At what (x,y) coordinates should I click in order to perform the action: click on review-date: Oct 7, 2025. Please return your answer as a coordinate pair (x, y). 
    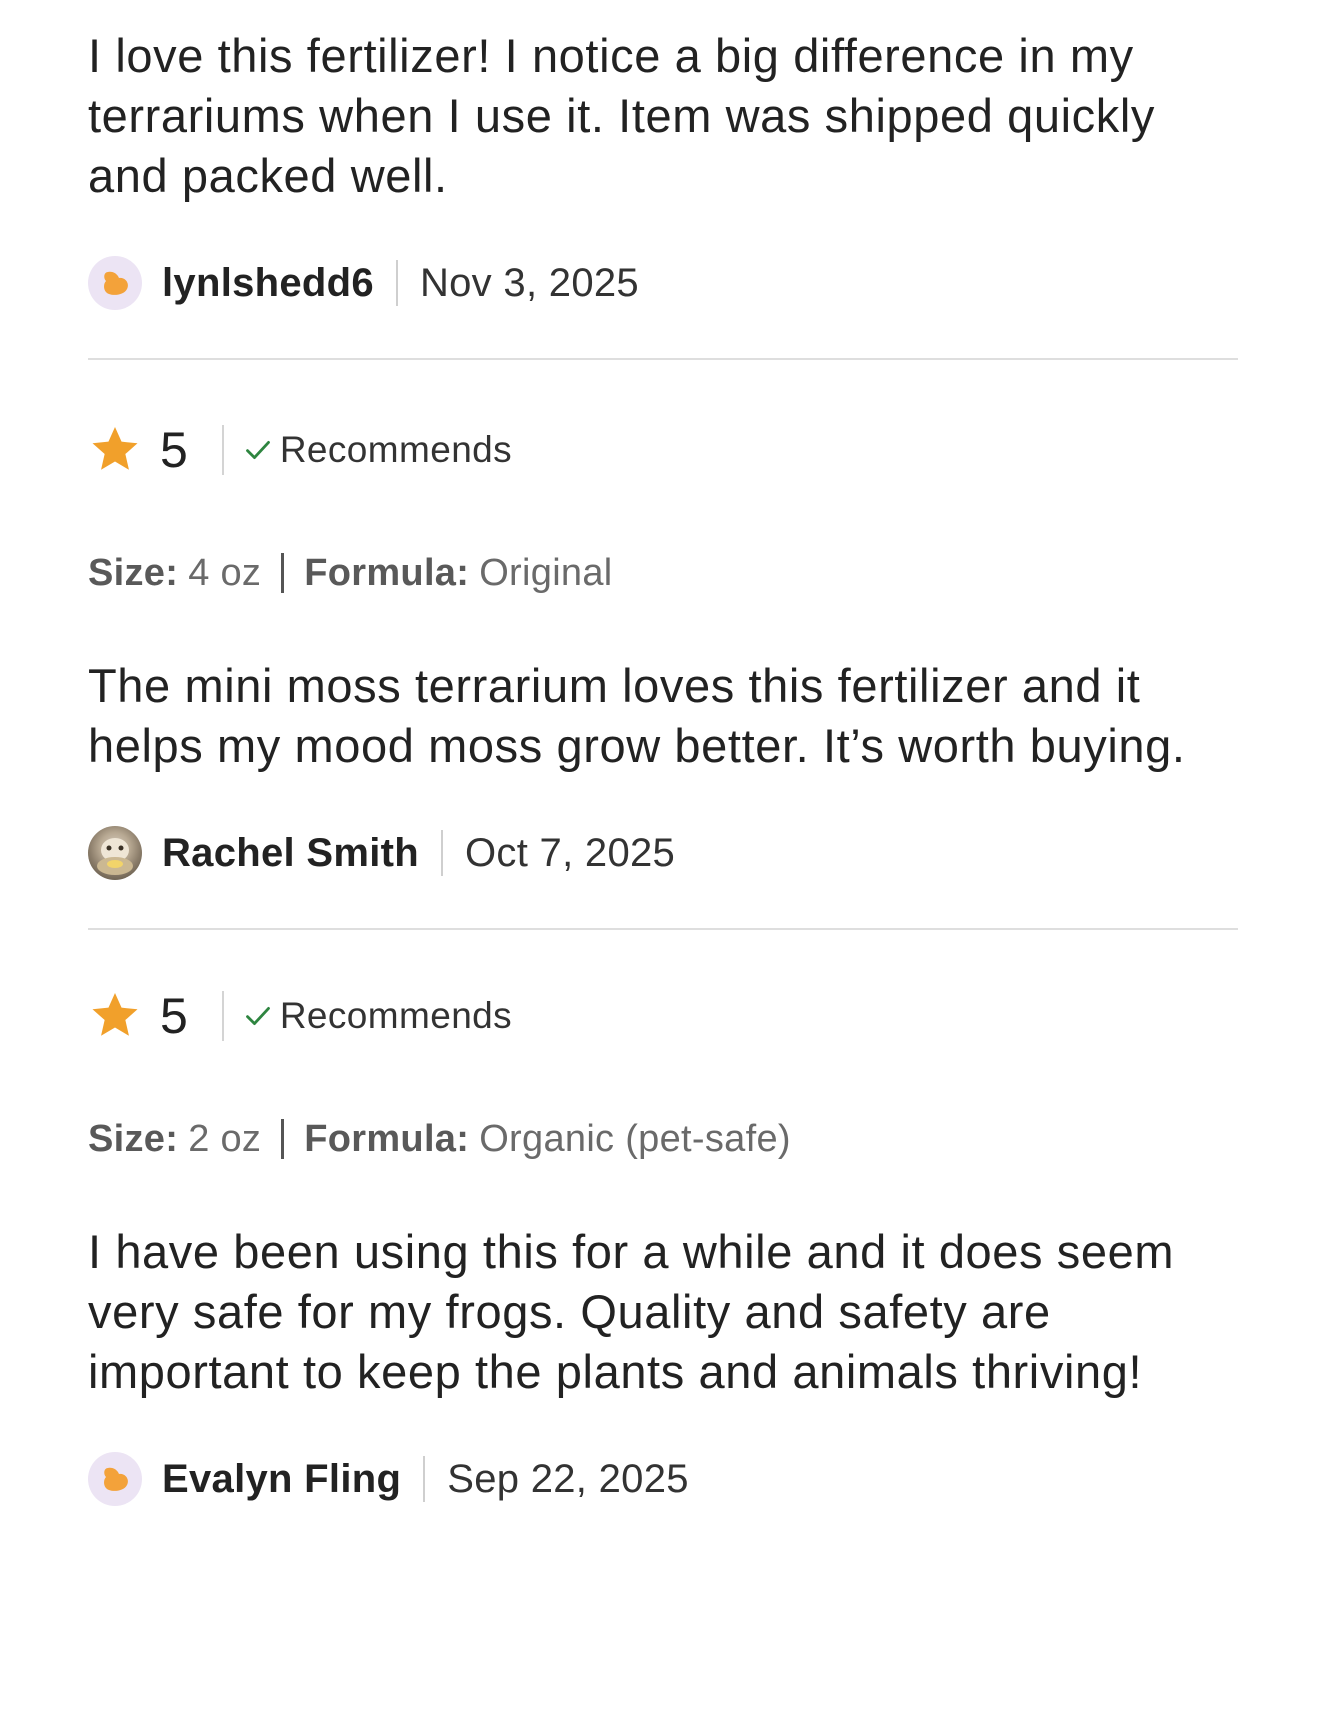
    Looking at the image, I should click on (570, 852).